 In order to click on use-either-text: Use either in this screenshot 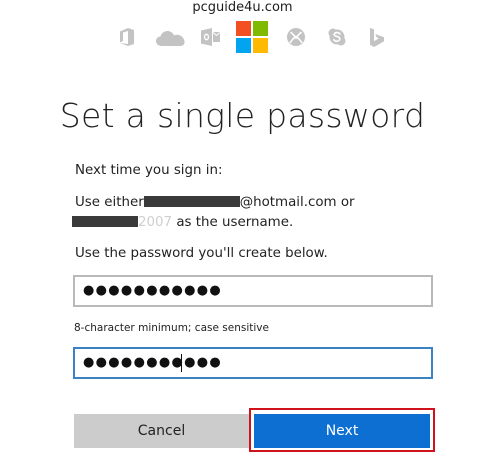, I will do `click(109, 202)`.